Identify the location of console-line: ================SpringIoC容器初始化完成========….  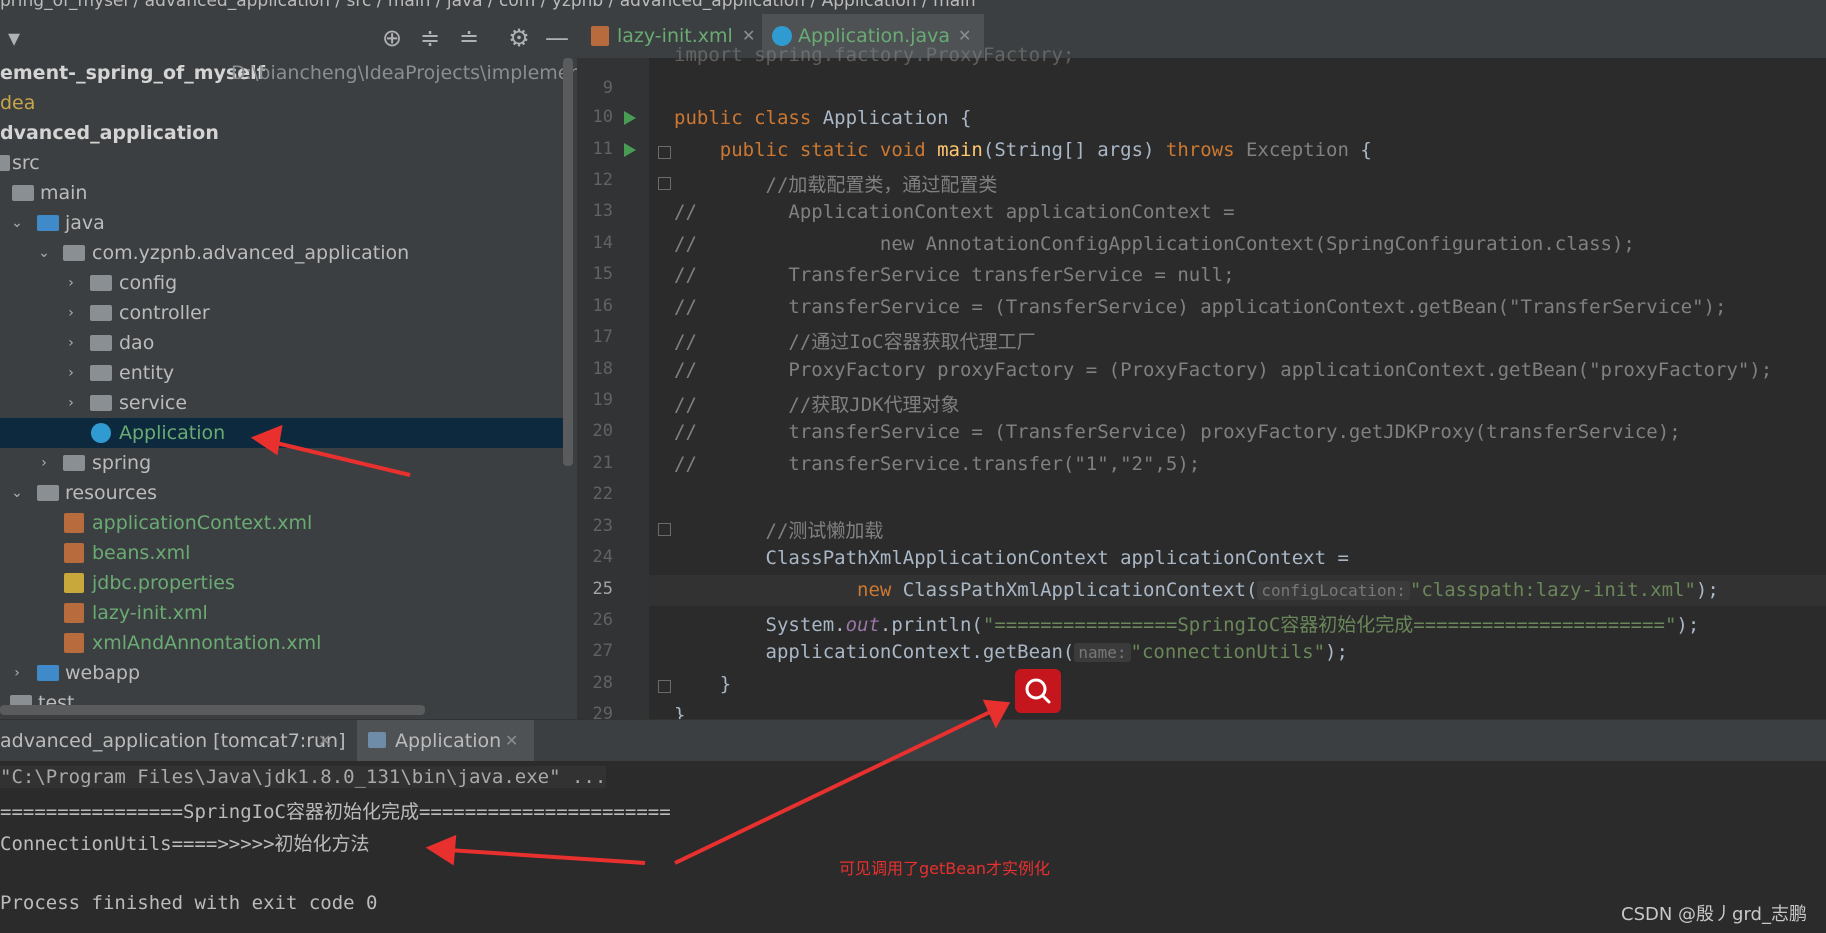
(335, 812).